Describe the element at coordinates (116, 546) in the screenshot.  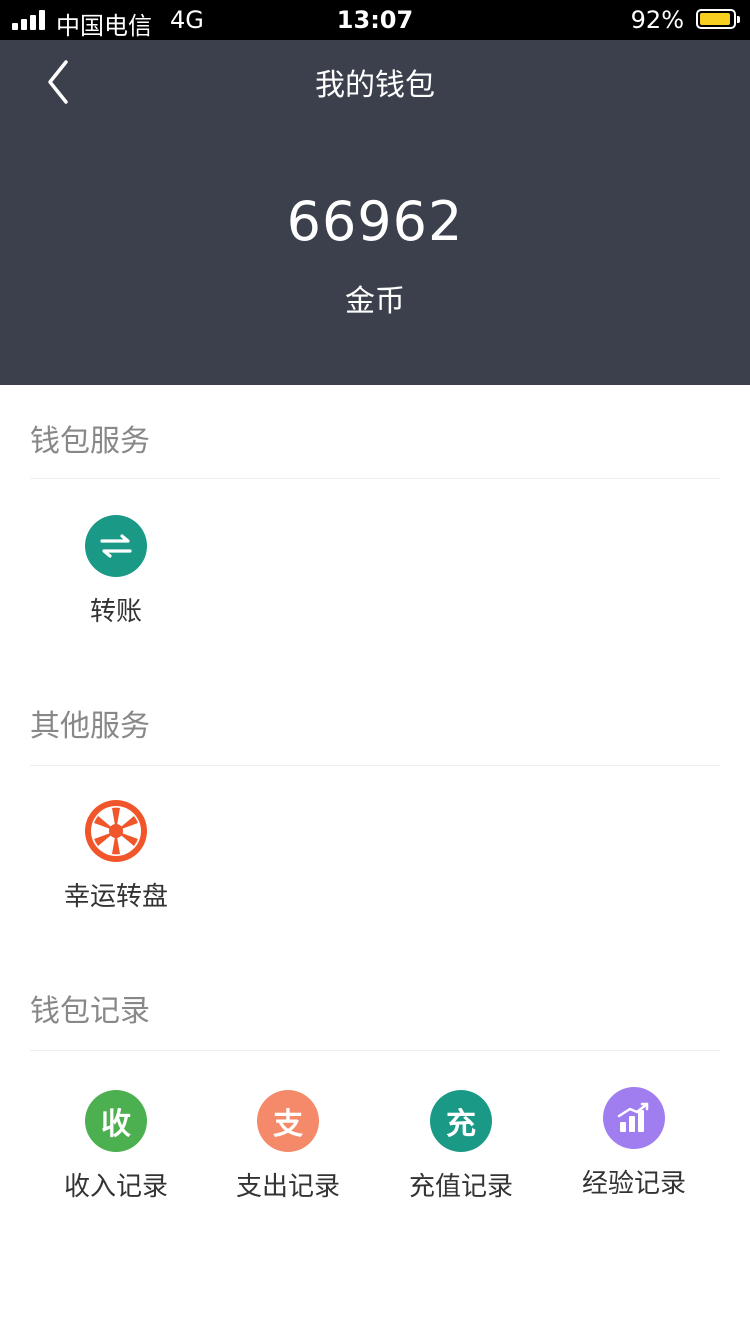
I see `transfer-arrows-icon` at that location.